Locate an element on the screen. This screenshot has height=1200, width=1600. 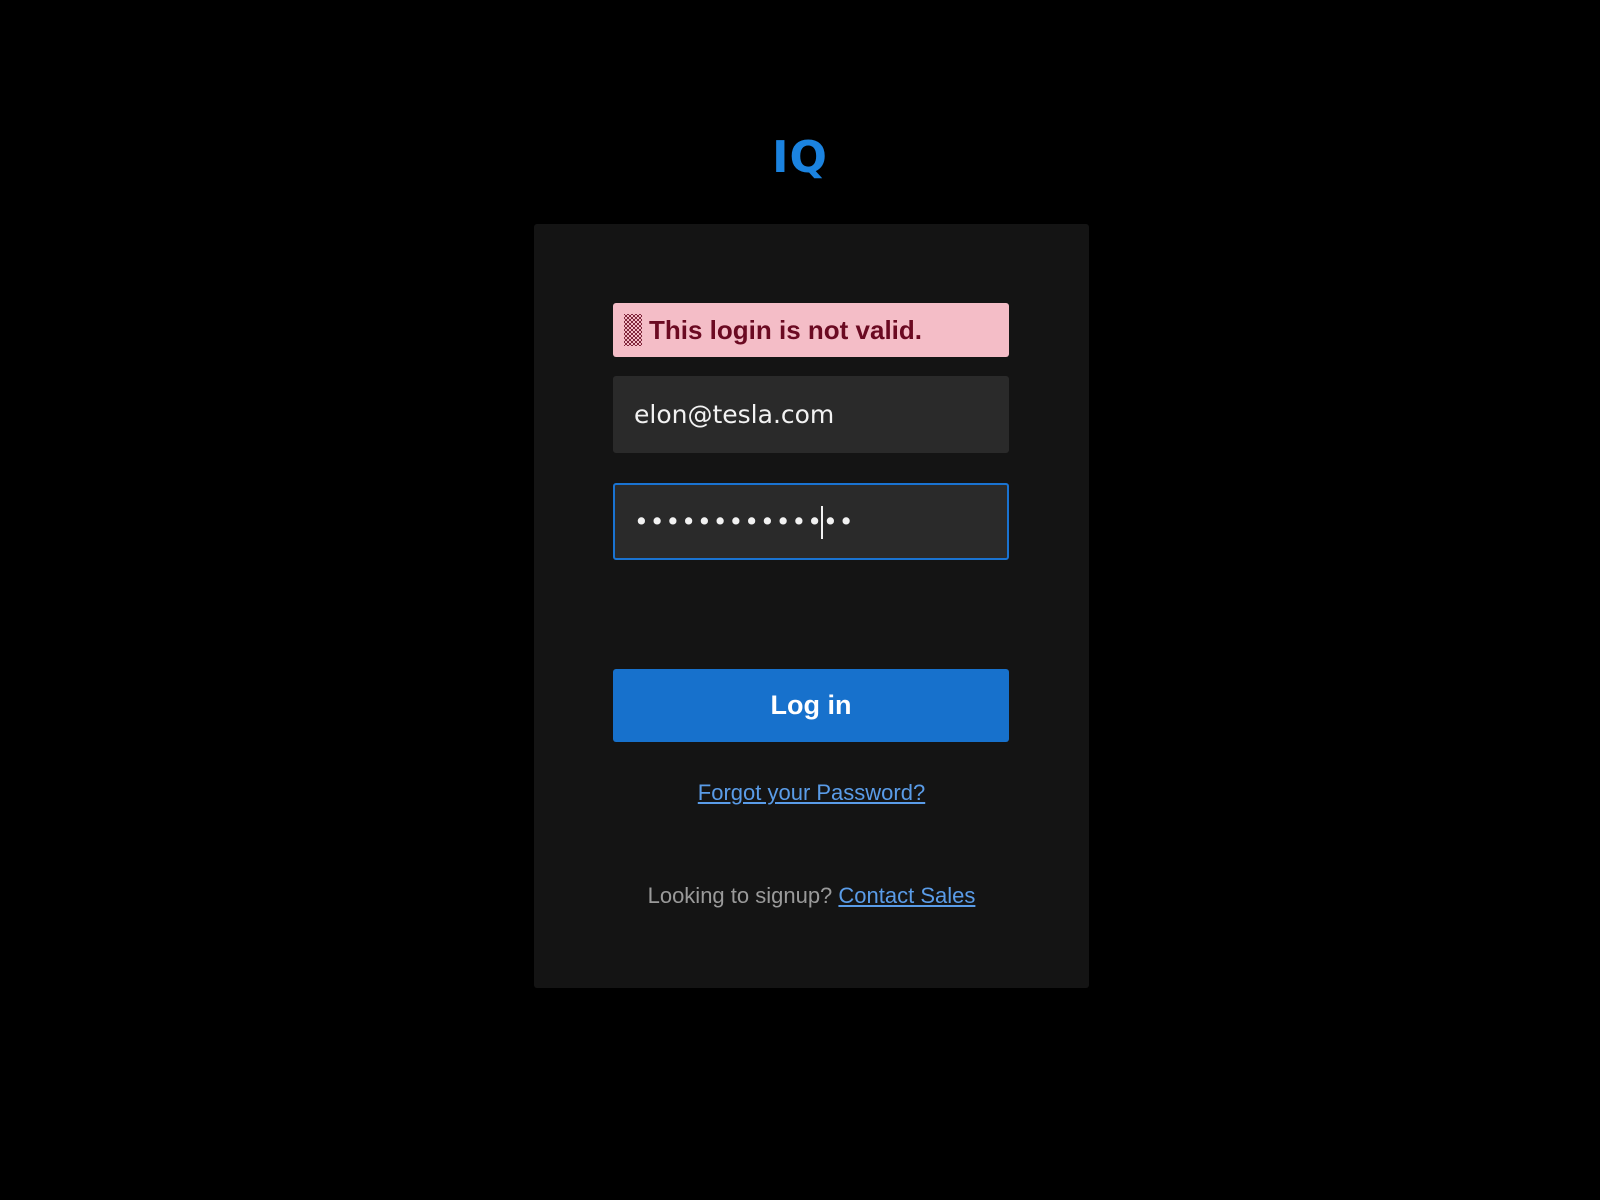
login-button: Log in is located at coordinates (811, 705).